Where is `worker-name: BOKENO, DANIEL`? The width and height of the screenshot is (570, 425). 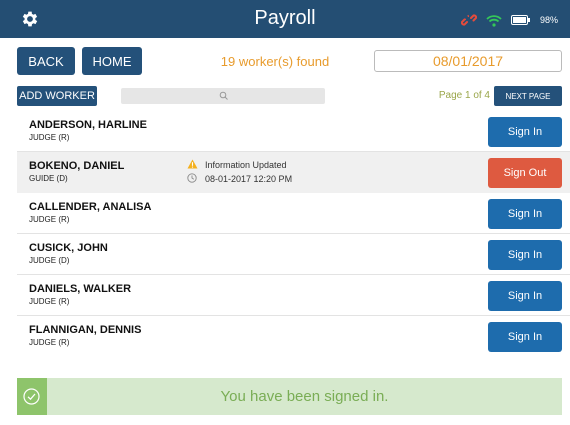
worker-name: BOKENO, DANIEL is located at coordinates (77, 166).